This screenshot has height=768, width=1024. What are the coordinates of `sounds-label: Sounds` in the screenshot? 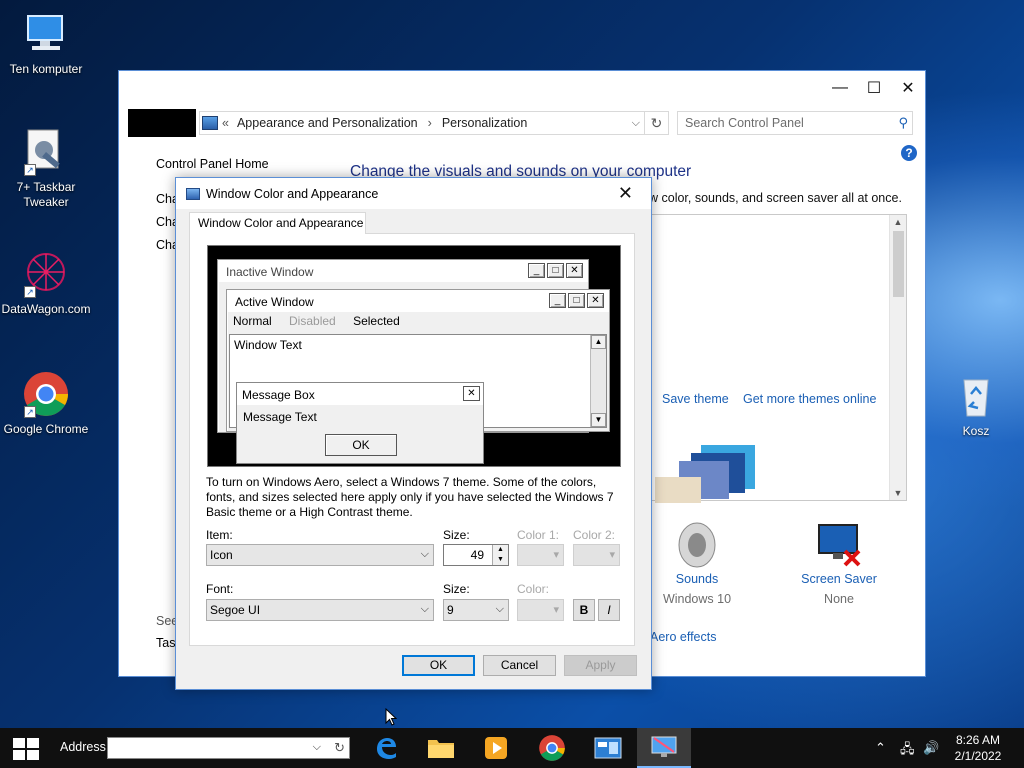 It's located at (697, 579).